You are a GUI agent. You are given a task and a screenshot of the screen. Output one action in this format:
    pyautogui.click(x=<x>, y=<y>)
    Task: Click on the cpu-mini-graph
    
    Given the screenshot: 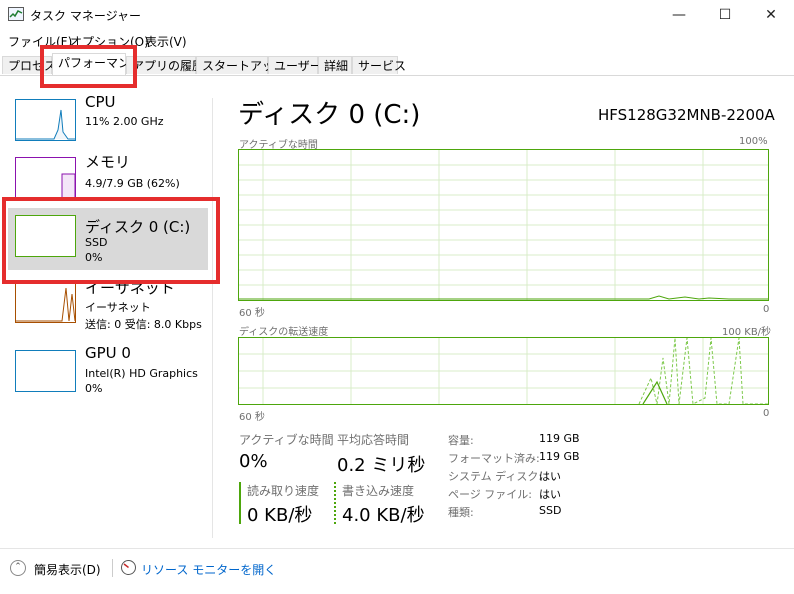 What is the action you would take?
    pyautogui.click(x=45, y=120)
    